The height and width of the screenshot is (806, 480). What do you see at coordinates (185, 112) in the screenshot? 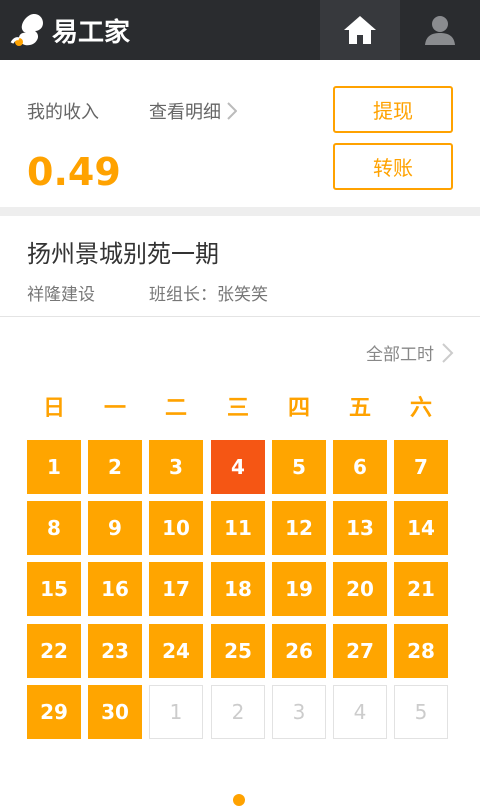
I see `view-details-label: 查看明细` at bounding box center [185, 112].